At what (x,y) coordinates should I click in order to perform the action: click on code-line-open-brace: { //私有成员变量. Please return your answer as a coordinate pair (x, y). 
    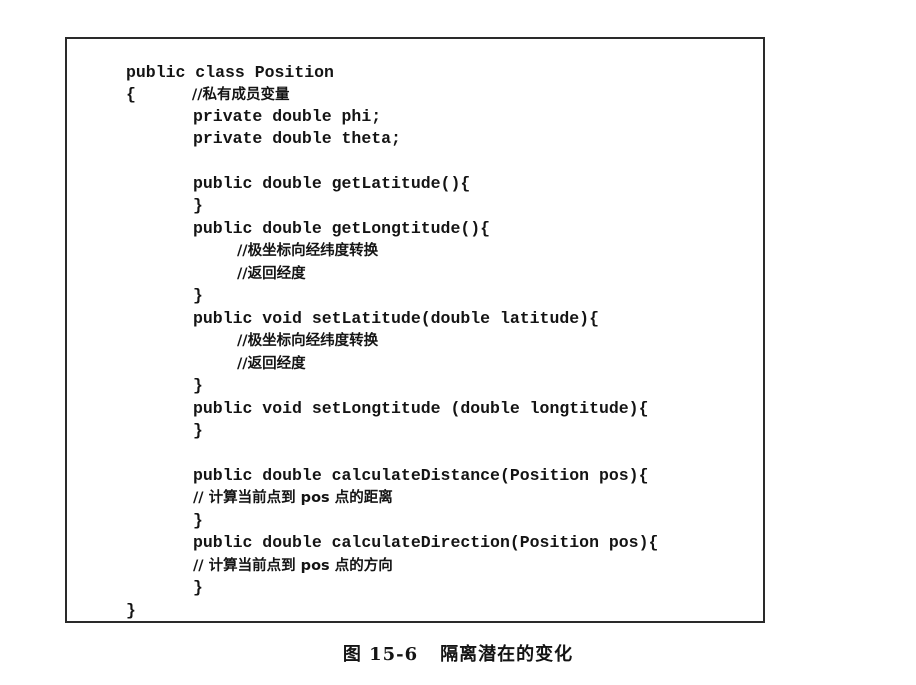
    Looking at the image, I should click on (208, 95).